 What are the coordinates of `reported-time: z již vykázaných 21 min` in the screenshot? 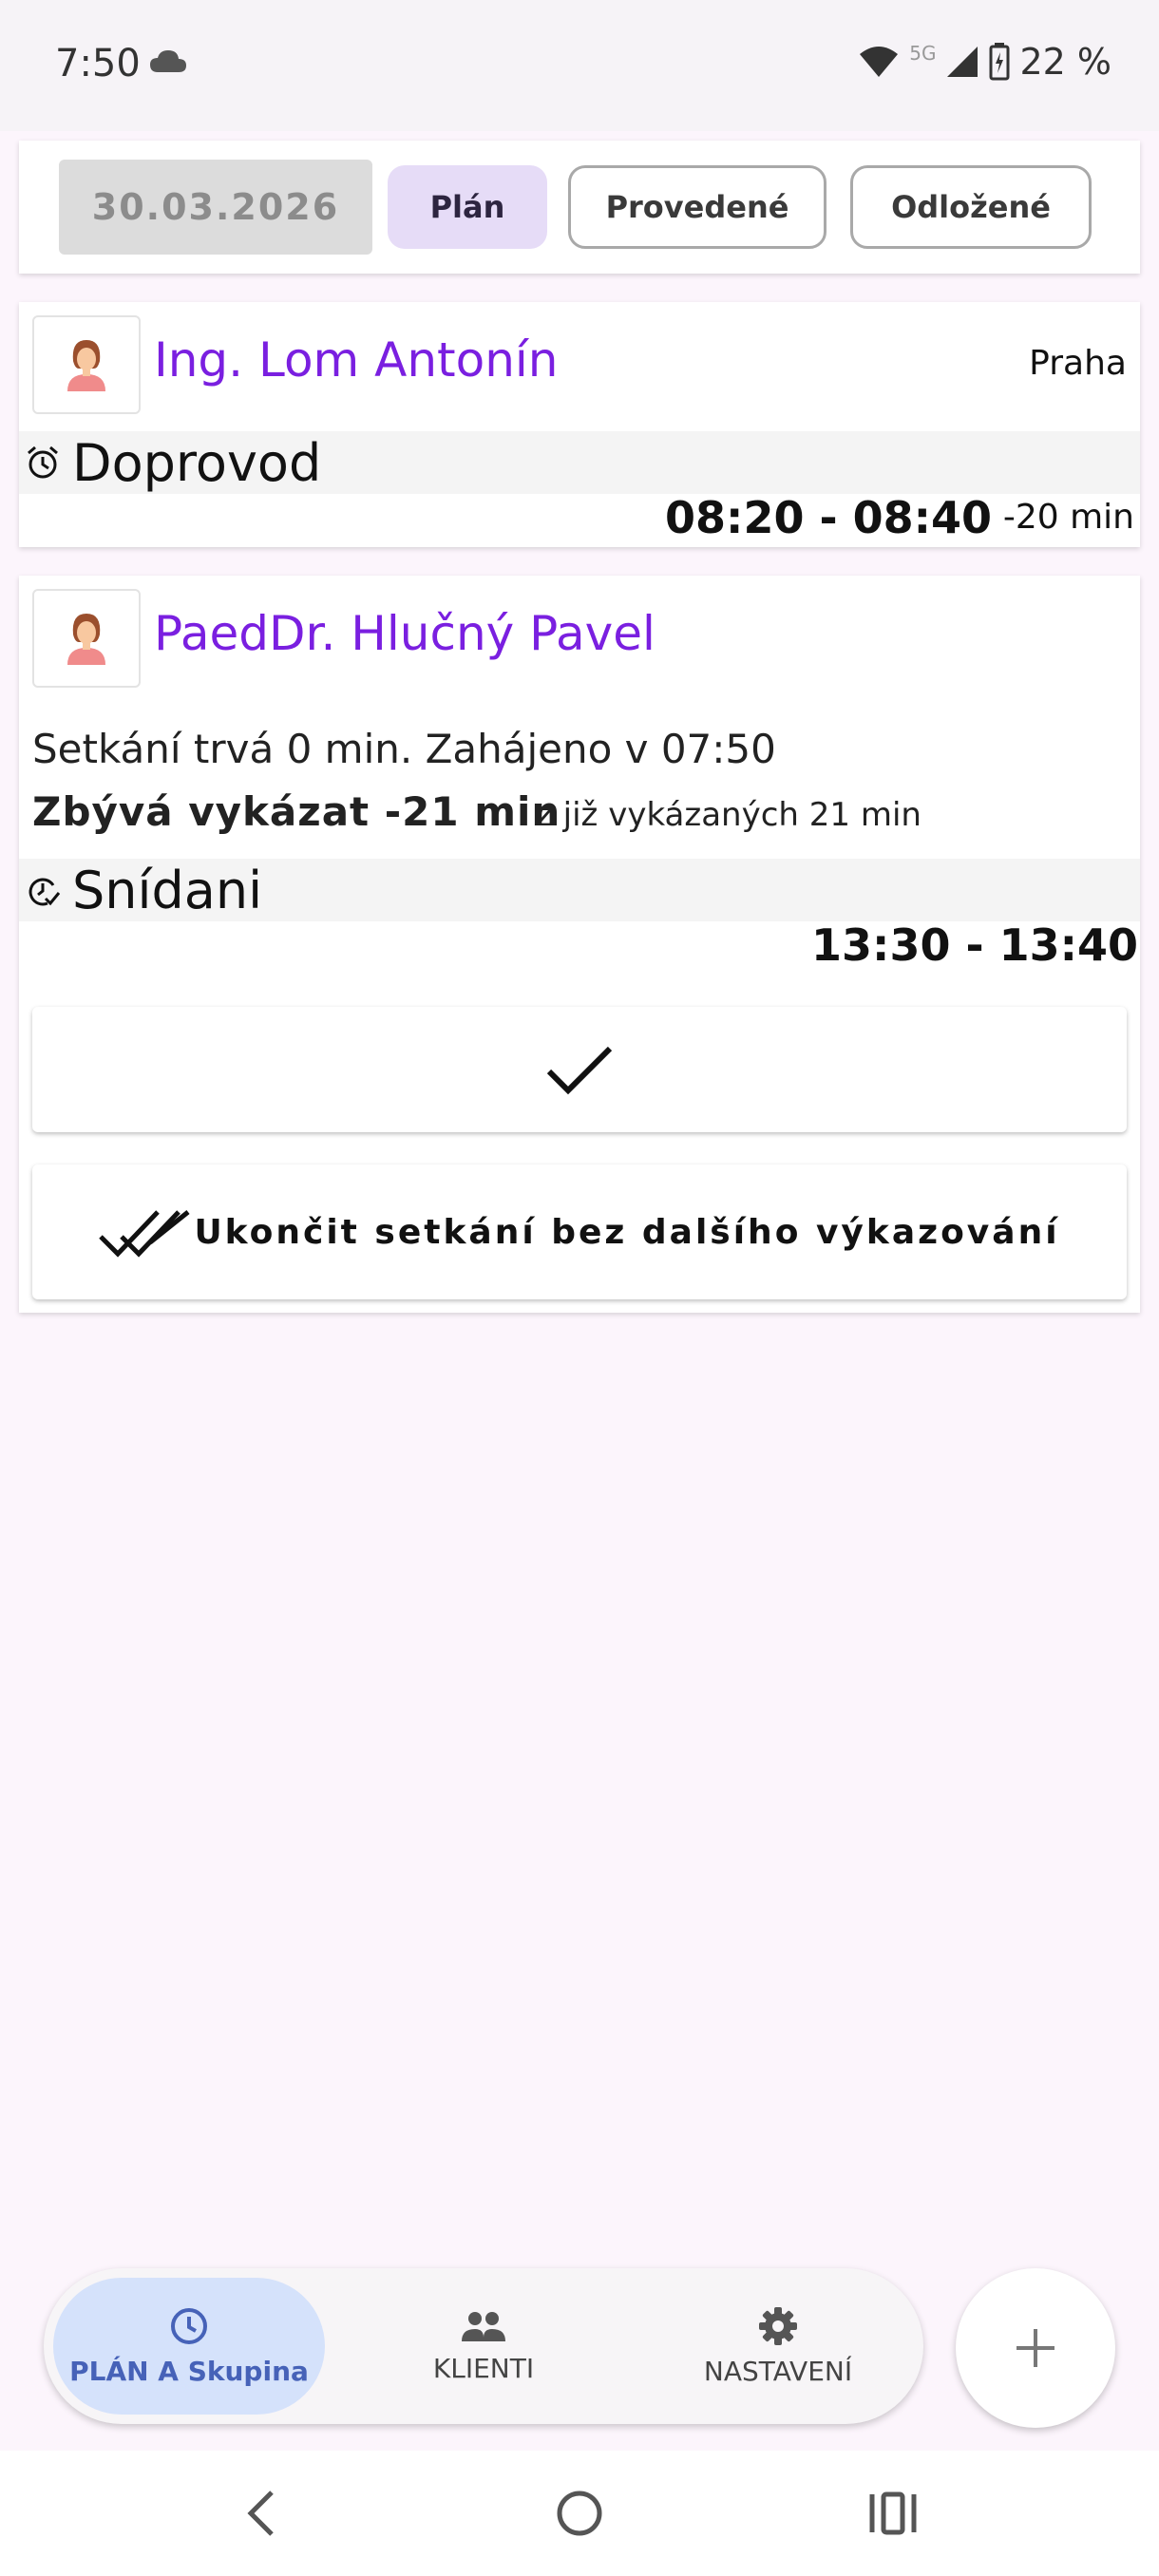 It's located at (729, 815).